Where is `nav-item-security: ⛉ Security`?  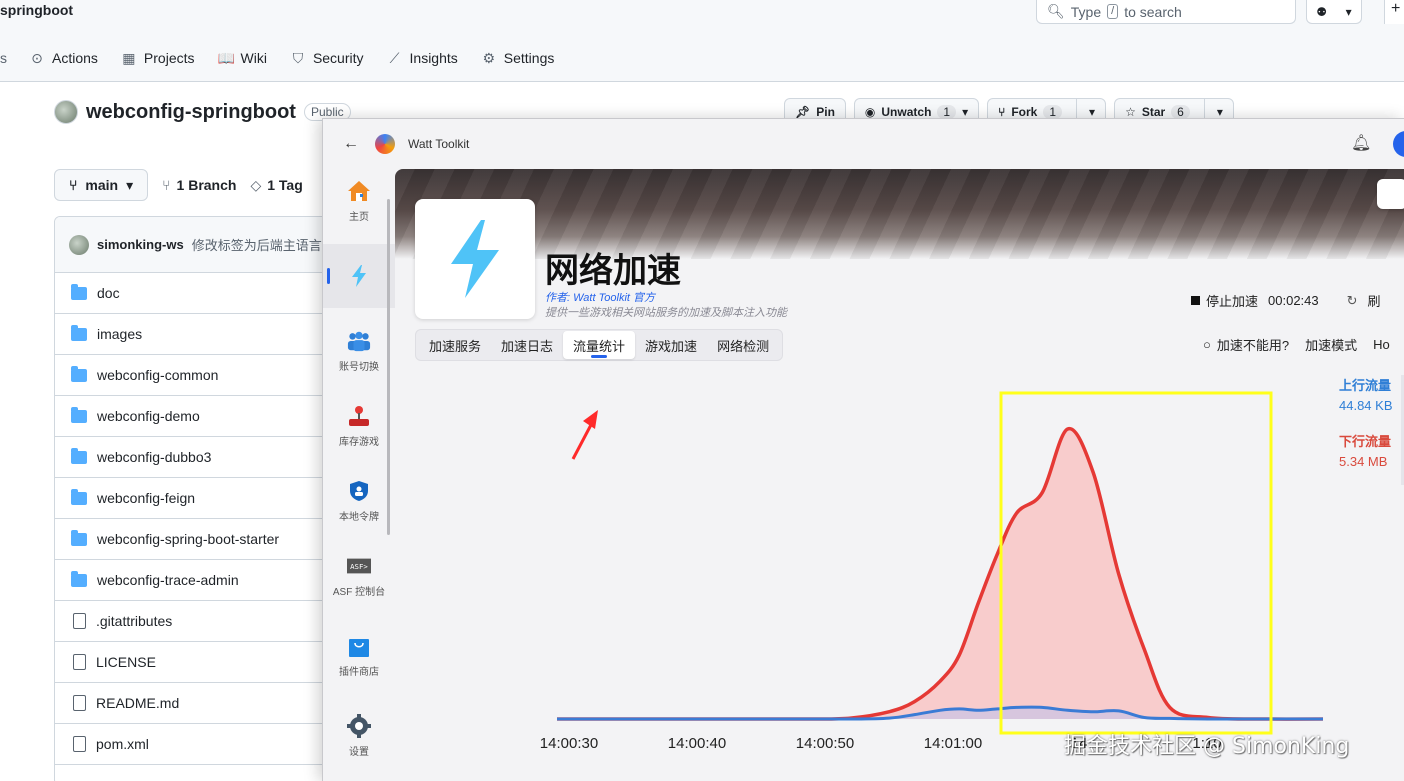
nav-item-security: ⛉ Security is located at coordinates (327, 58).